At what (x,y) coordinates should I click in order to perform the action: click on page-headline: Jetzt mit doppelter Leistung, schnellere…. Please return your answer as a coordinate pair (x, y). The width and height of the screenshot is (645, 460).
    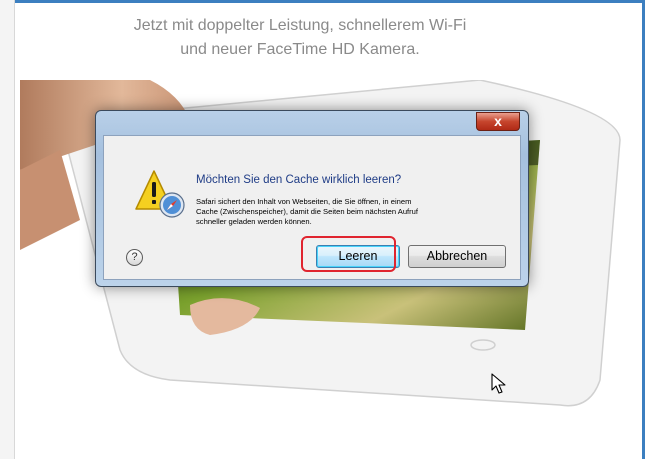
    Looking at the image, I should click on (300, 38).